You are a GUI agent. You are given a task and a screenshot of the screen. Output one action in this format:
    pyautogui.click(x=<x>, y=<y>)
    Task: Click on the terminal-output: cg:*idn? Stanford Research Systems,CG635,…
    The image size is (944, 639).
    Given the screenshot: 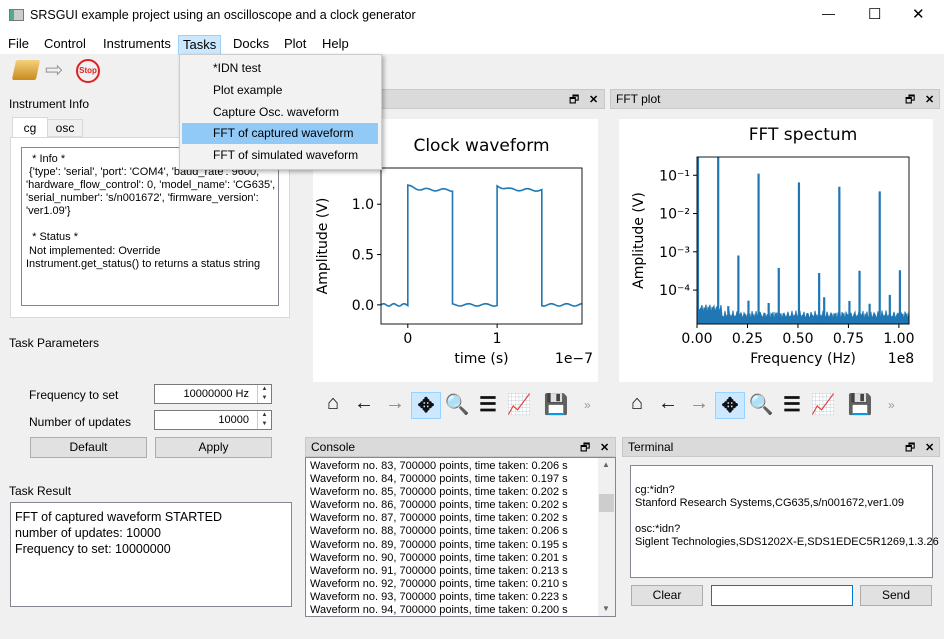 What is the action you would take?
    pyautogui.click(x=784, y=521)
    